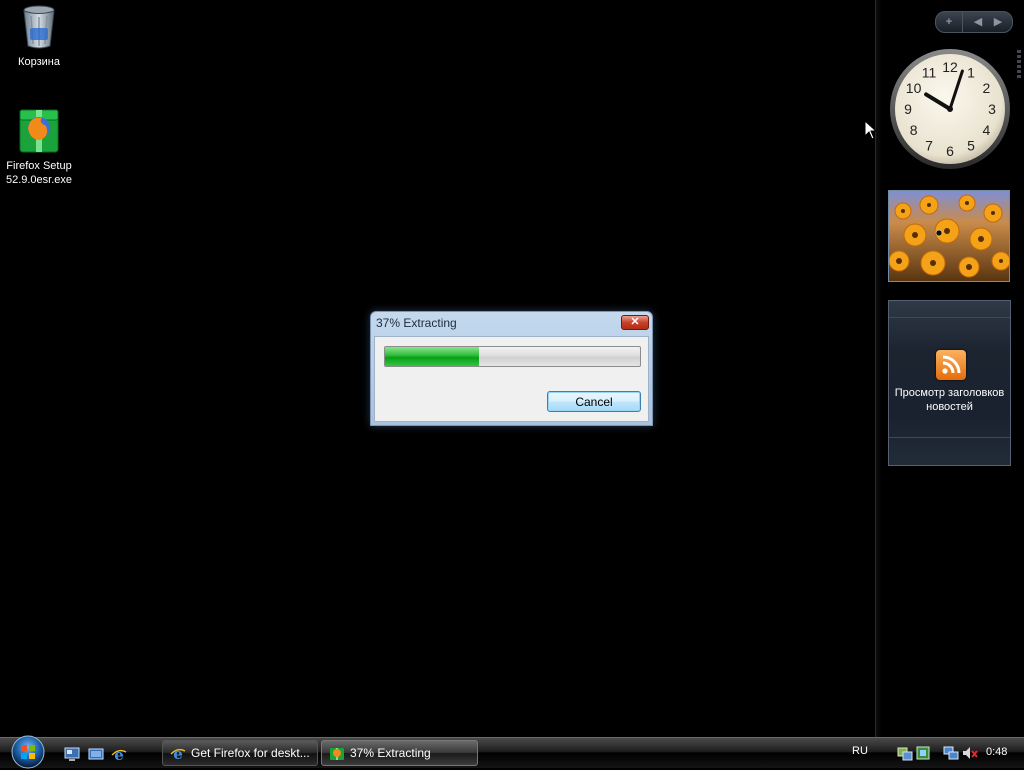  I want to click on switch-windows-icon, so click(96, 754).